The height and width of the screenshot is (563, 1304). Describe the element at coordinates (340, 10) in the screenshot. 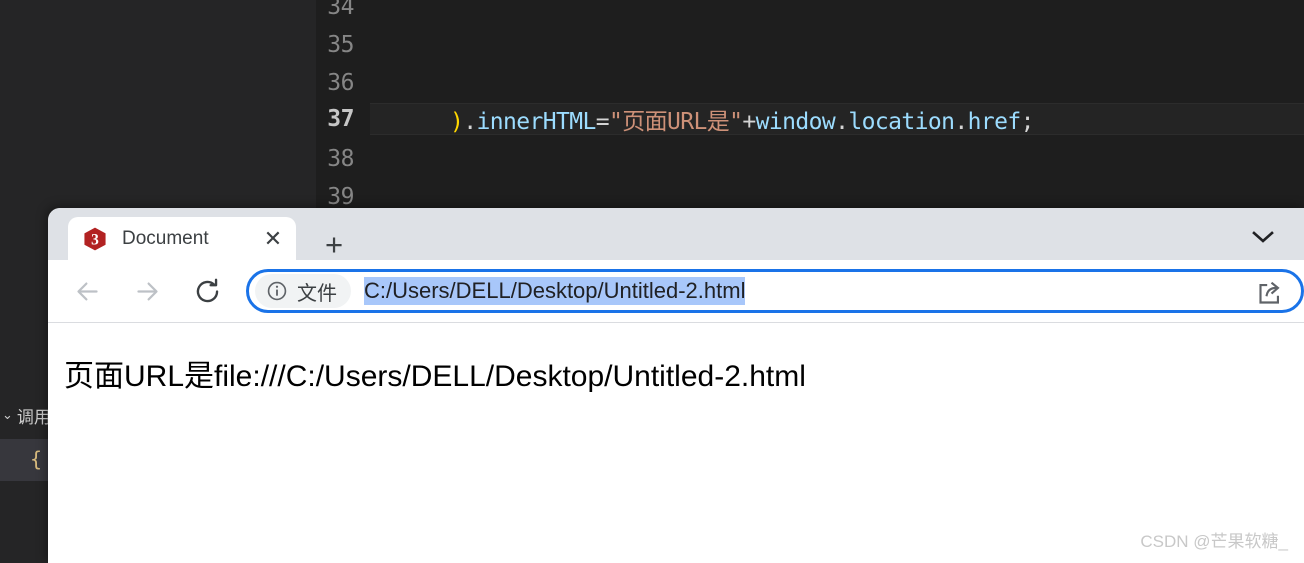

I see `line-number: 34` at that location.